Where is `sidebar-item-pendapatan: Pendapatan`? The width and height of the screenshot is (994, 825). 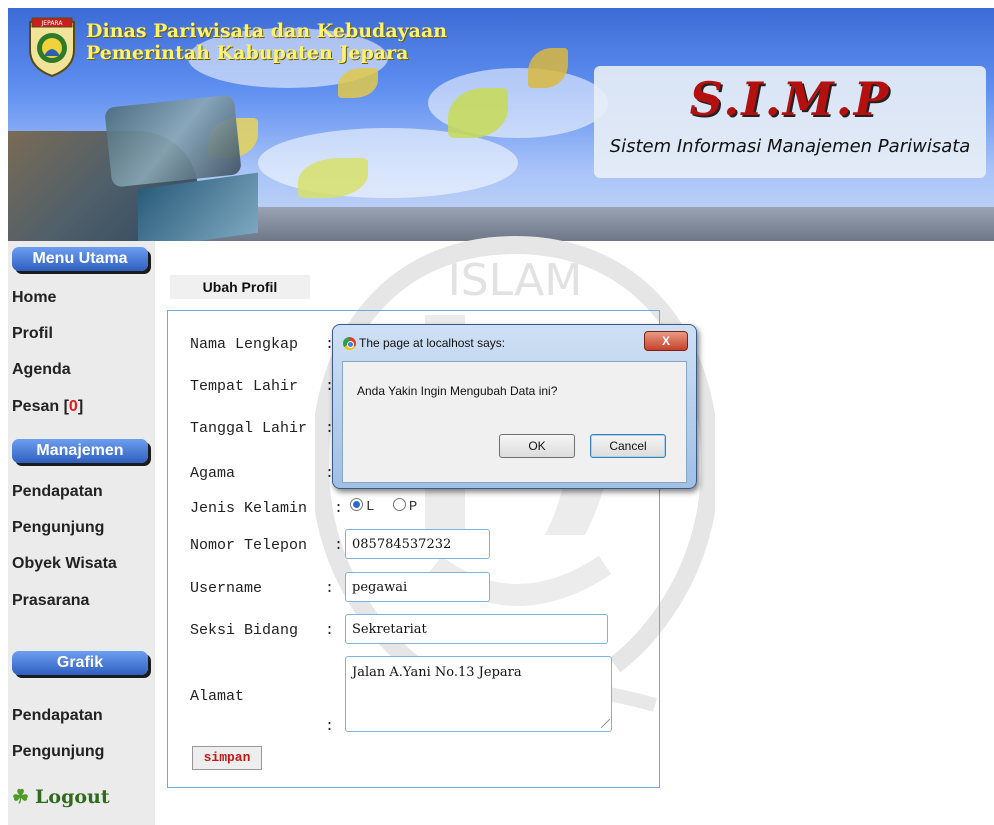
sidebar-item-pendapatan: Pendapatan is located at coordinates (57, 492).